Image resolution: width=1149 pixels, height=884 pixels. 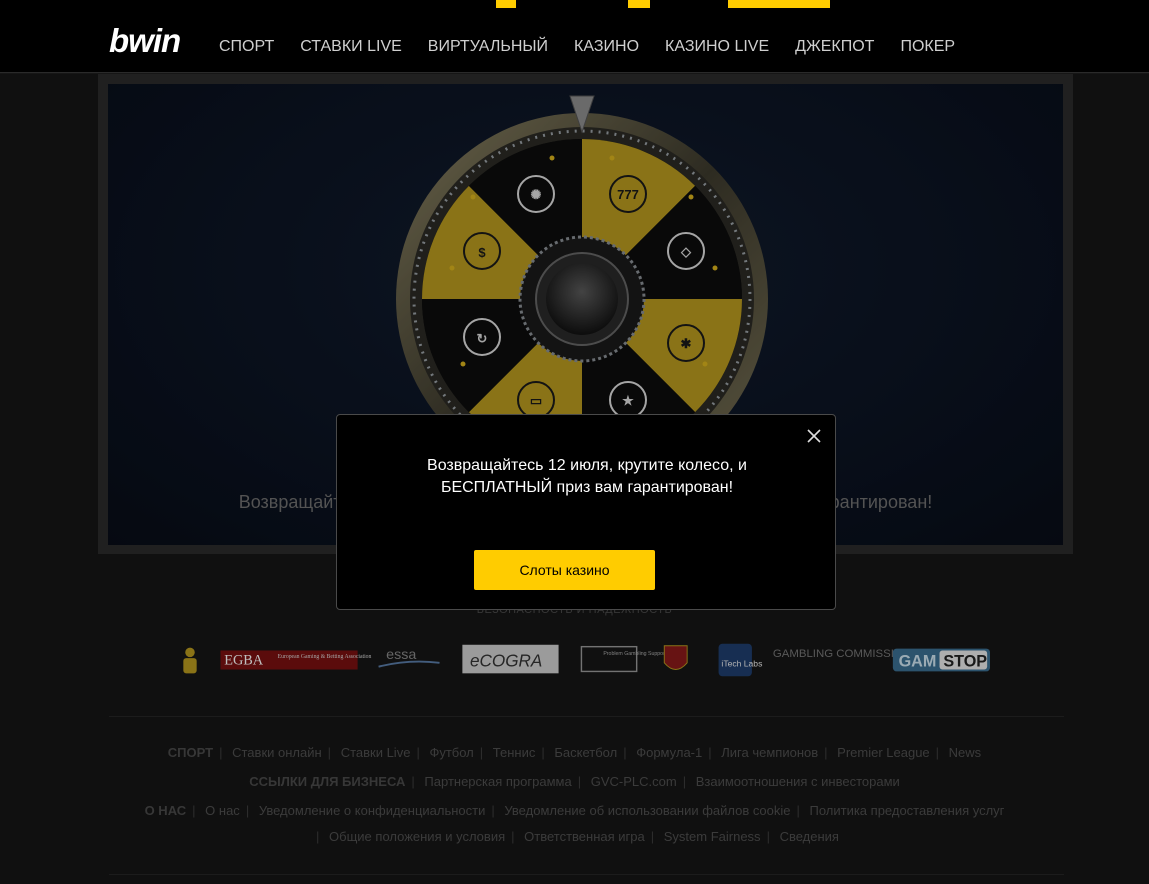 What do you see at coordinates (717, 47) in the screenshot?
I see `nav-item-live-casino: КАЗИНО LIVE` at bounding box center [717, 47].